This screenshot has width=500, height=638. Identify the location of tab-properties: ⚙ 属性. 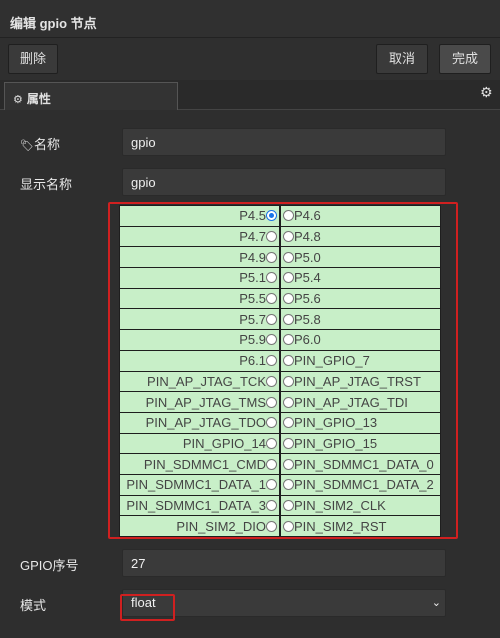
(91, 96).